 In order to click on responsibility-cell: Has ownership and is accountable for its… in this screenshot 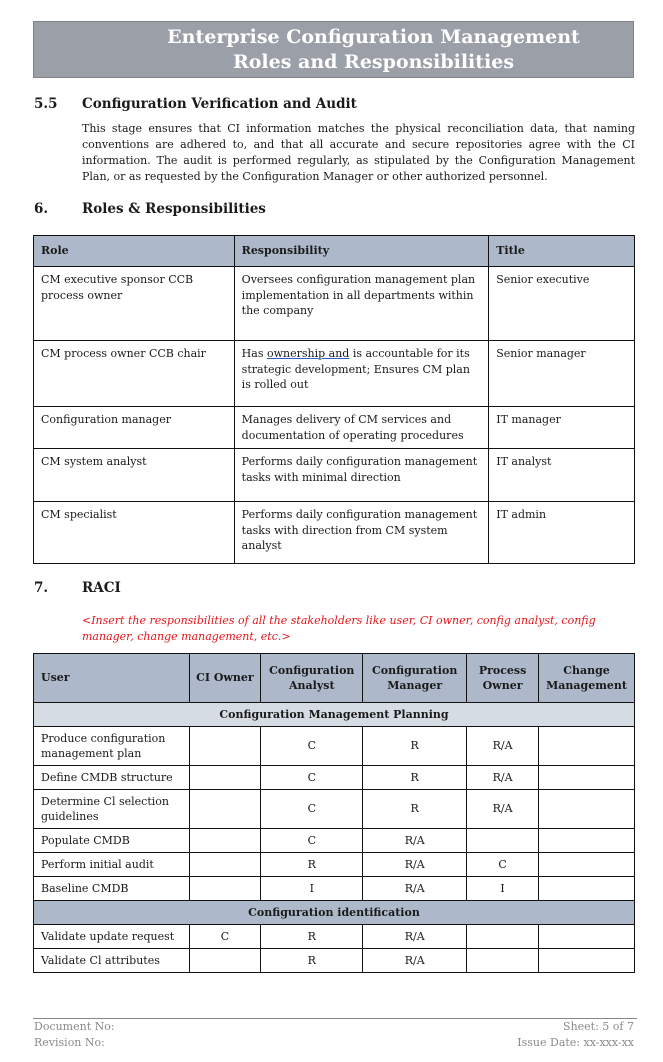, I will do `click(361, 373)`.